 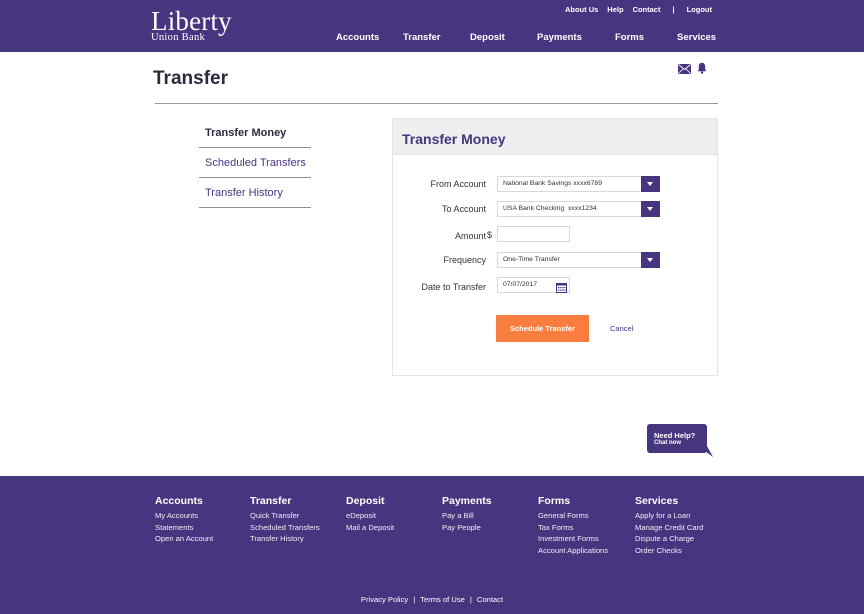 I want to click on header-icons, so click(x=692, y=70).